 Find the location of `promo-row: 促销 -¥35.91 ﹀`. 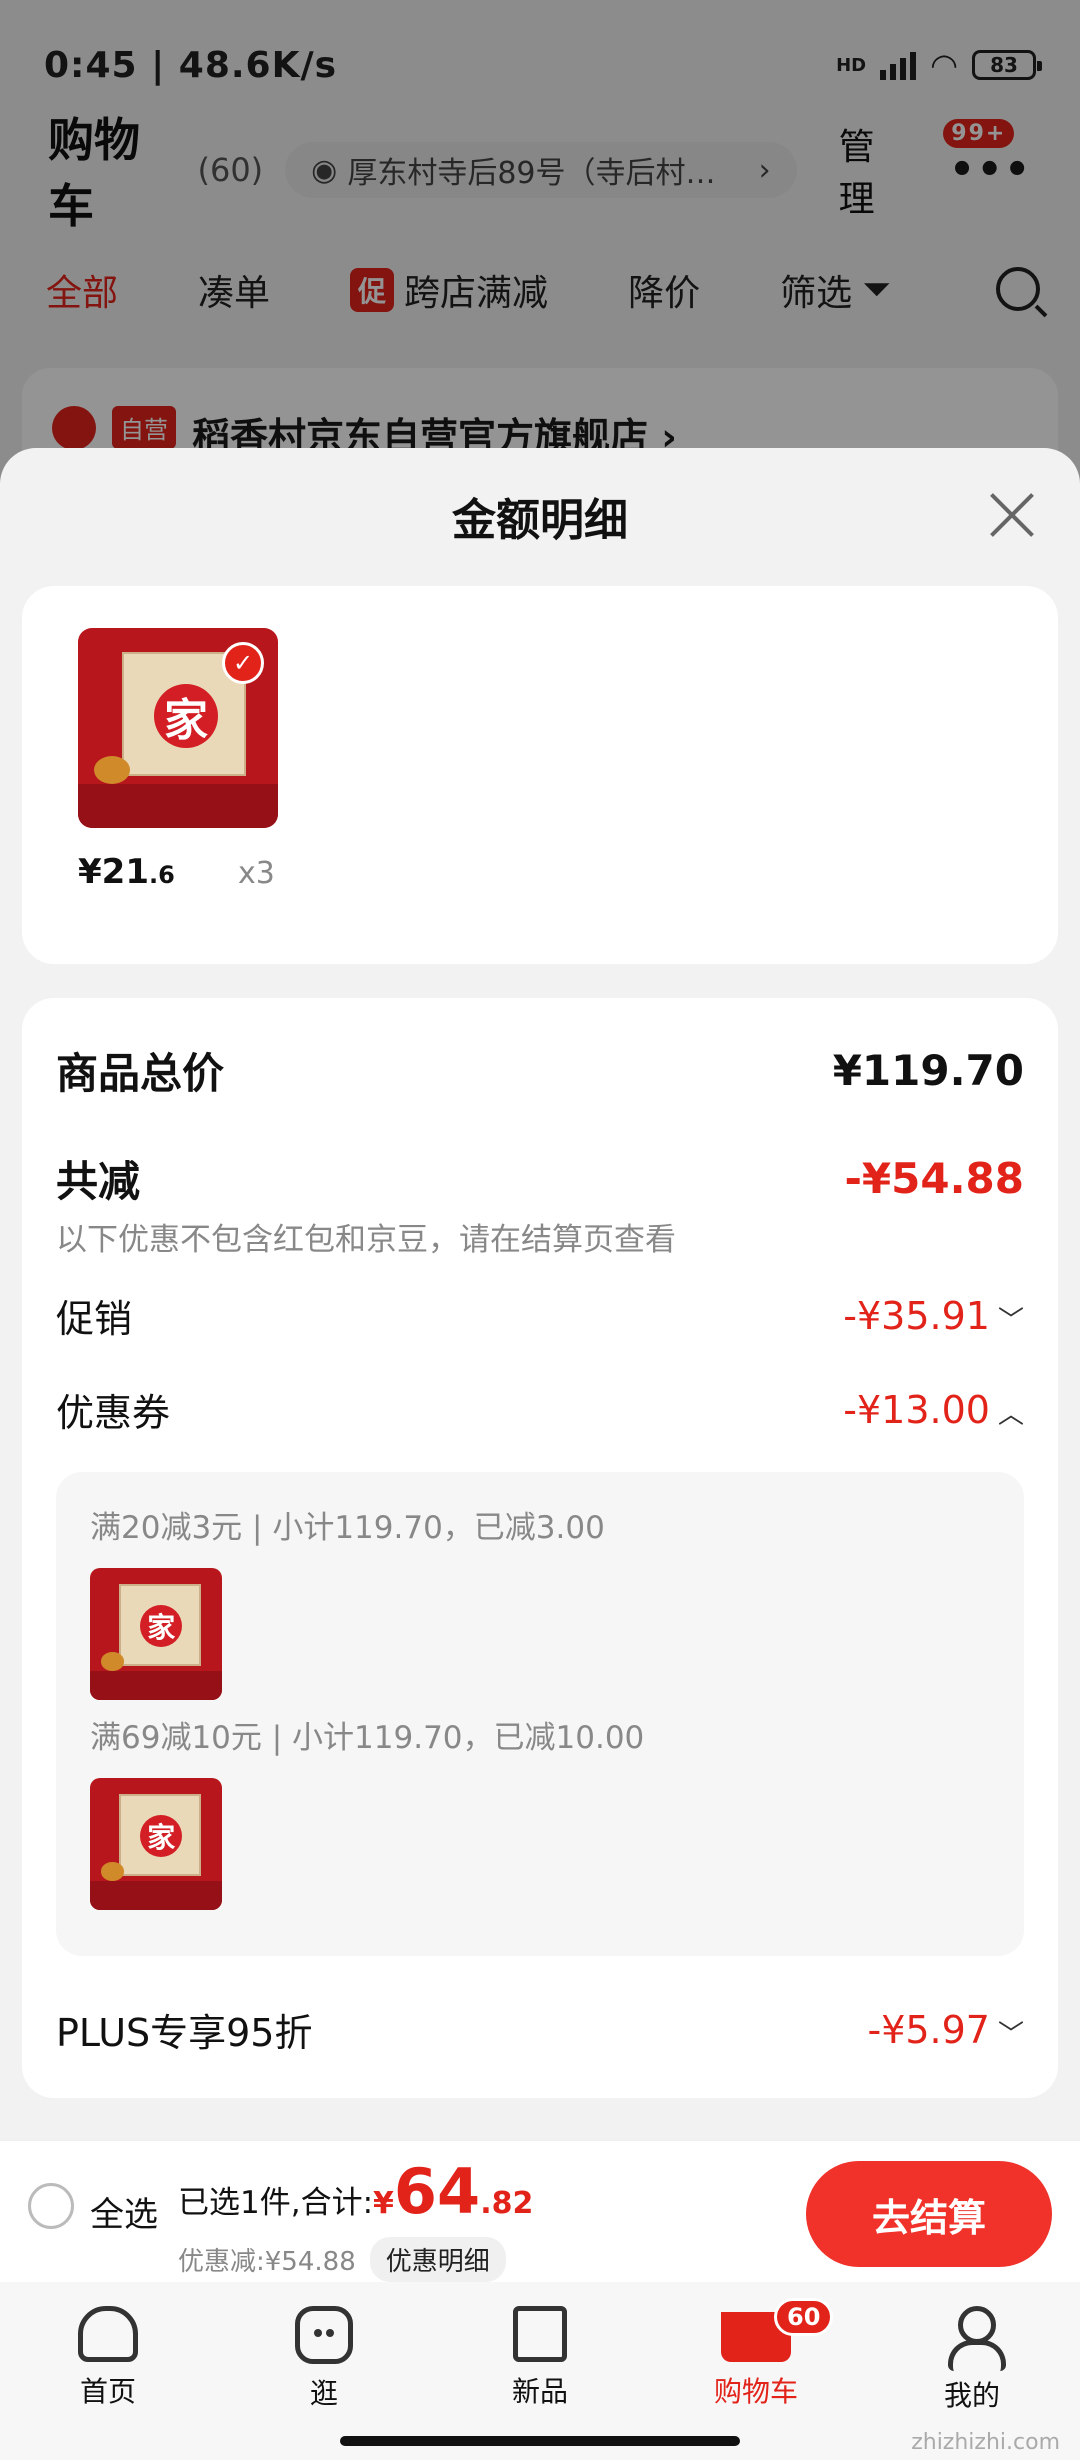

promo-row: 促销 -¥35.91 ﹀ is located at coordinates (540, 1315).